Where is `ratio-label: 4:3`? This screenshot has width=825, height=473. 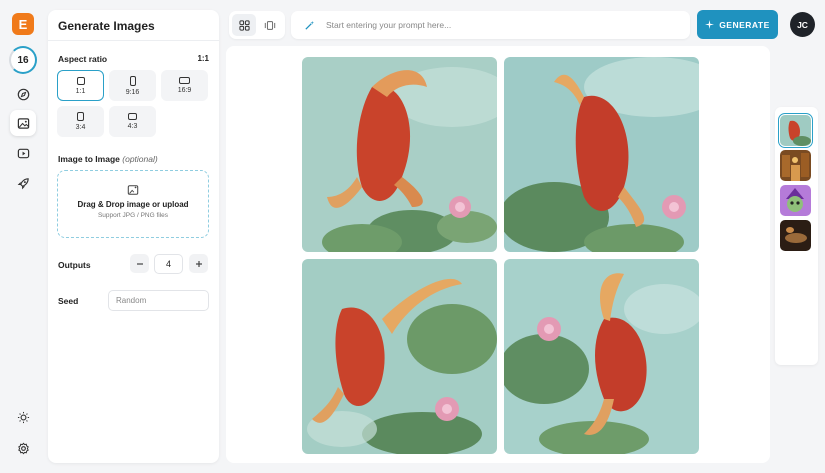
ratio-label: 4:3 is located at coordinates (132, 126).